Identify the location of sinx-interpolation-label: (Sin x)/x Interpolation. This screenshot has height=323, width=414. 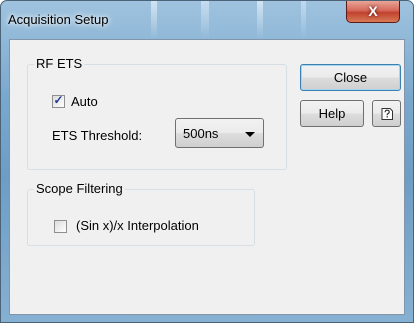
(137, 225).